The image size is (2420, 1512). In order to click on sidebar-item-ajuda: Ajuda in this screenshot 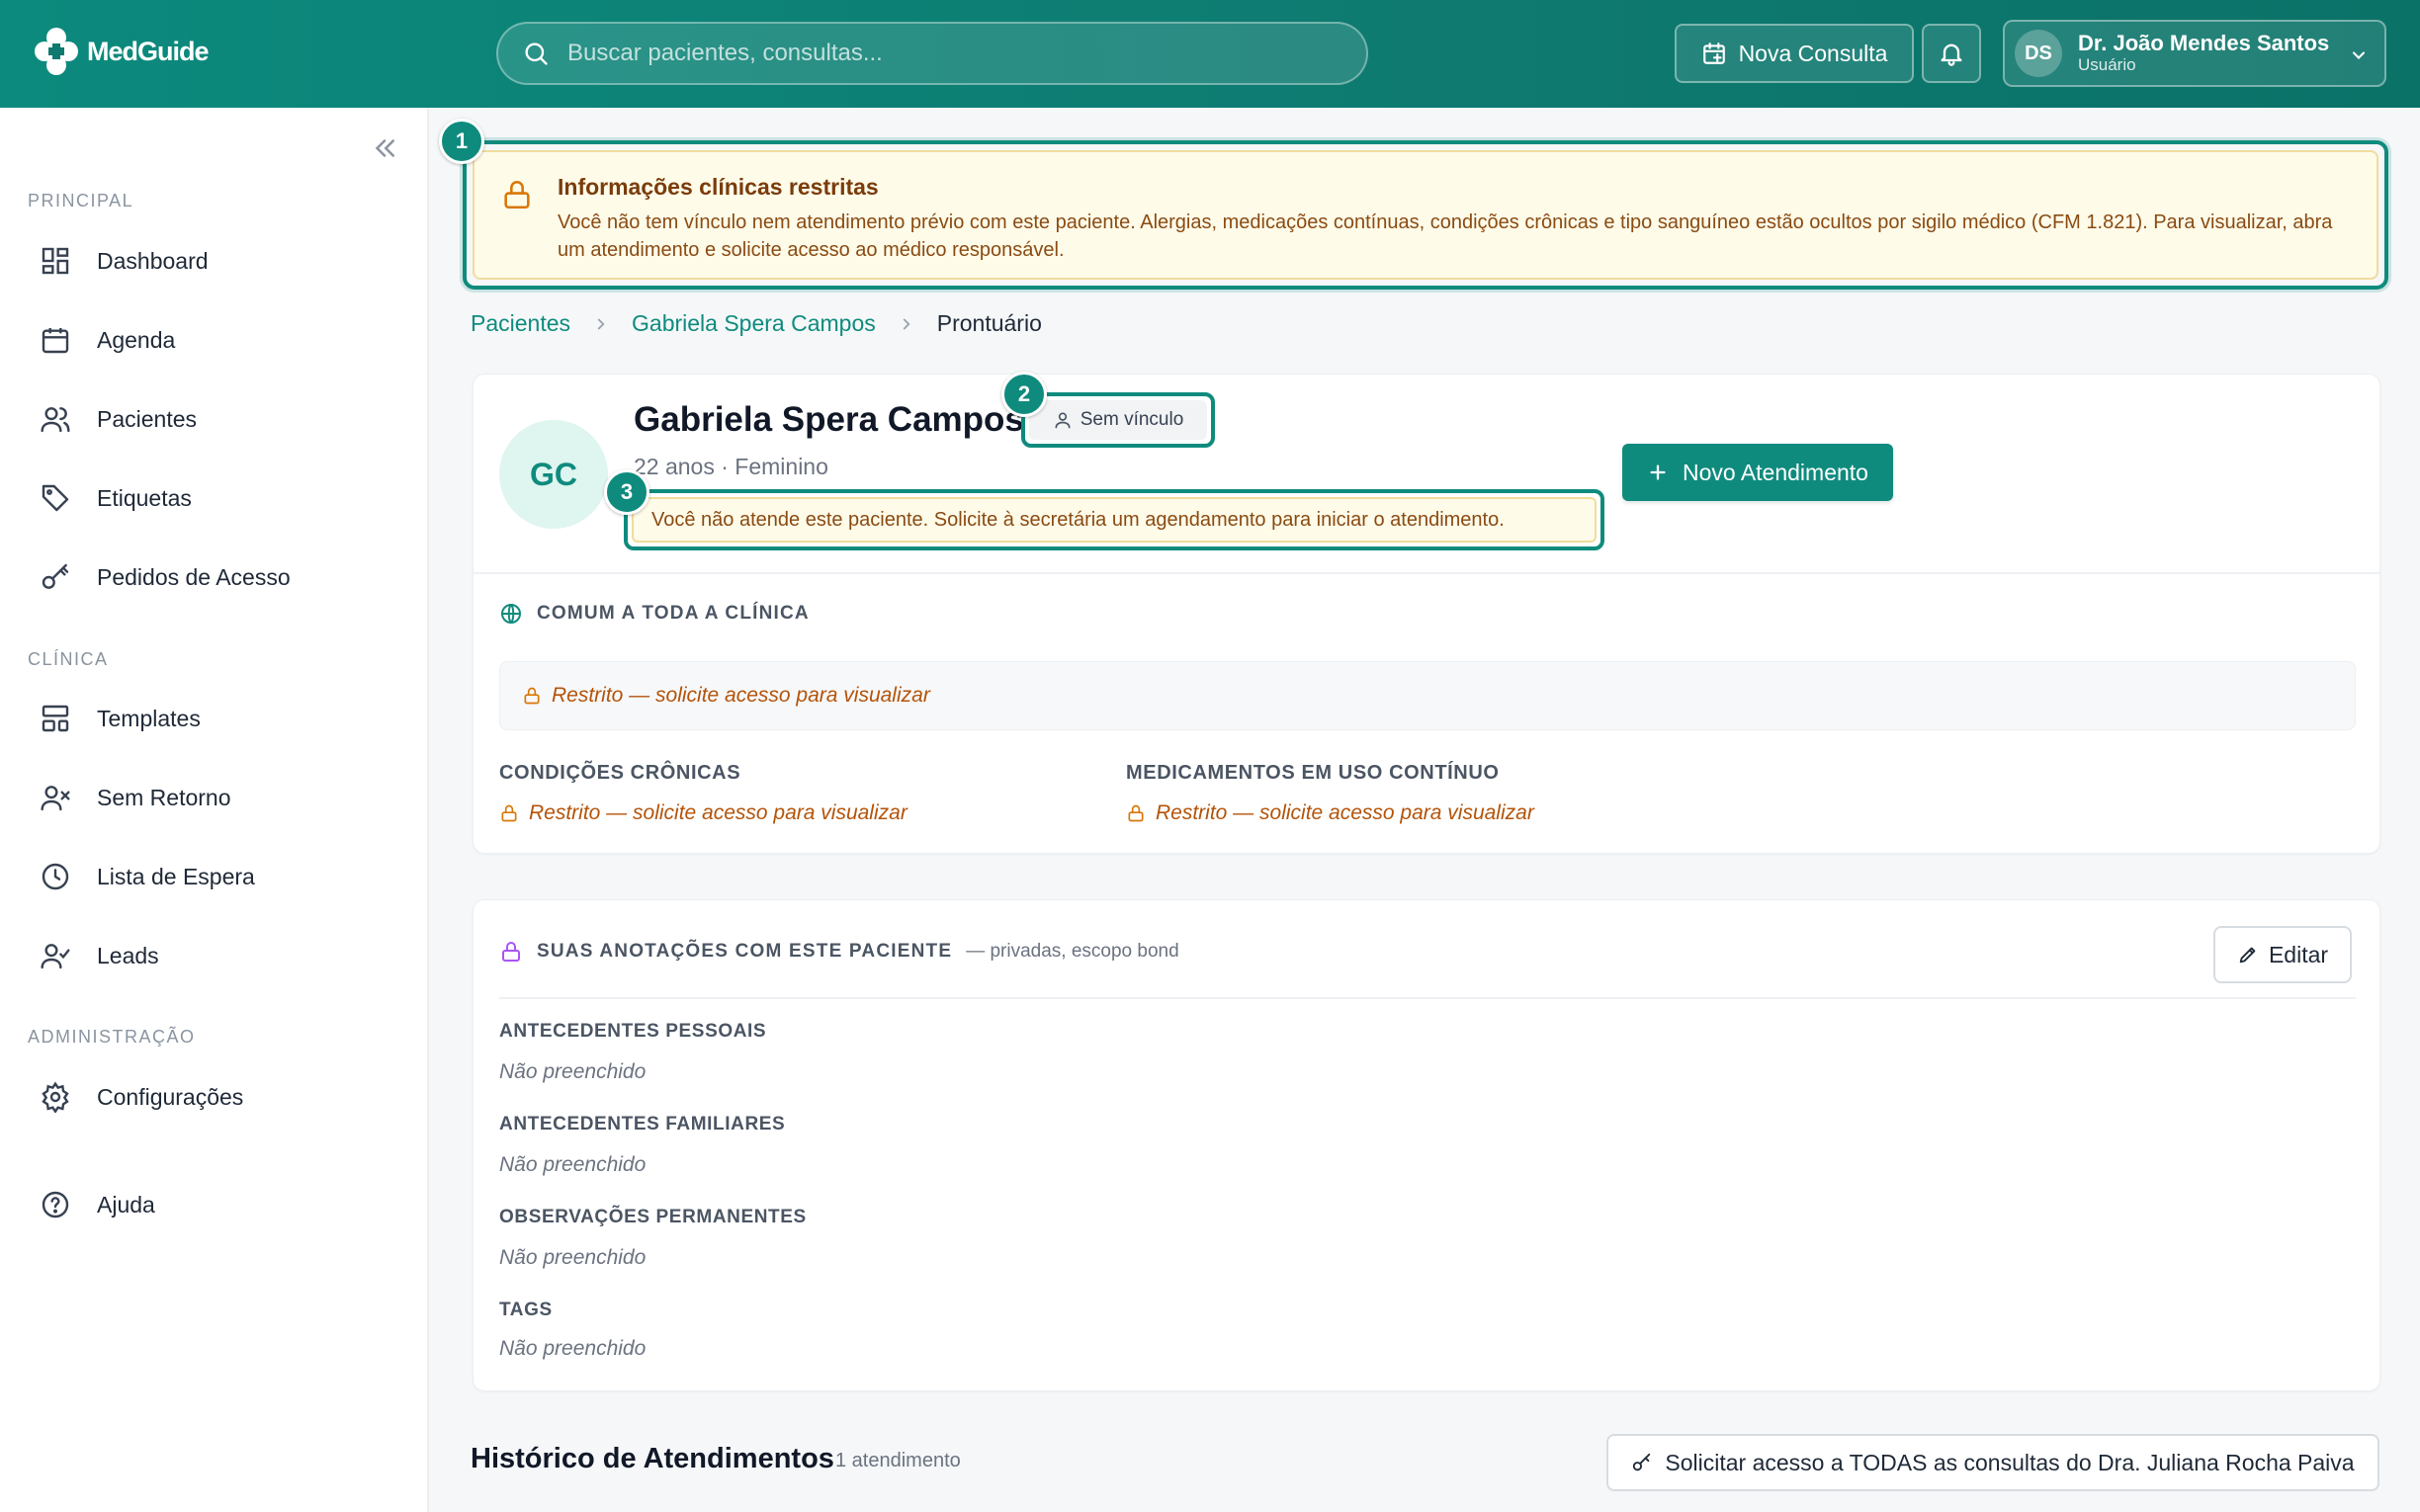, I will do `click(97, 1204)`.